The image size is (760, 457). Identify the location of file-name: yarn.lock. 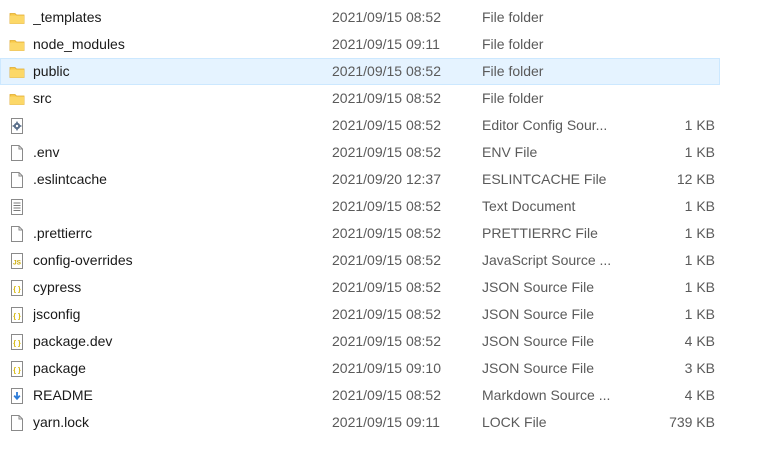
(61, 422).